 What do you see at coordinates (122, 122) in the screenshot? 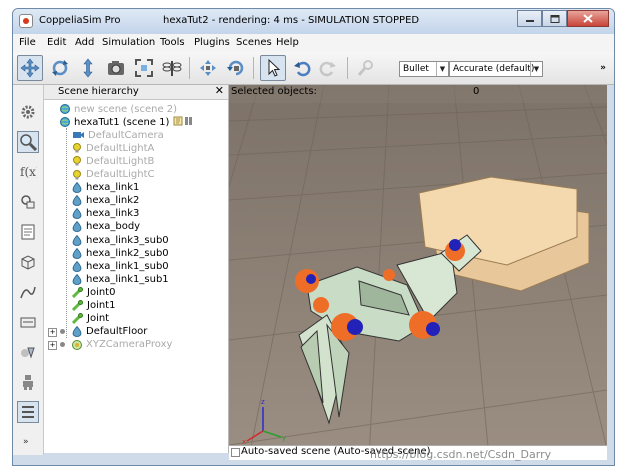
I see `hierarchy-item-label: hexaTut1 (scene 1)` at bounding box center [122, 122].